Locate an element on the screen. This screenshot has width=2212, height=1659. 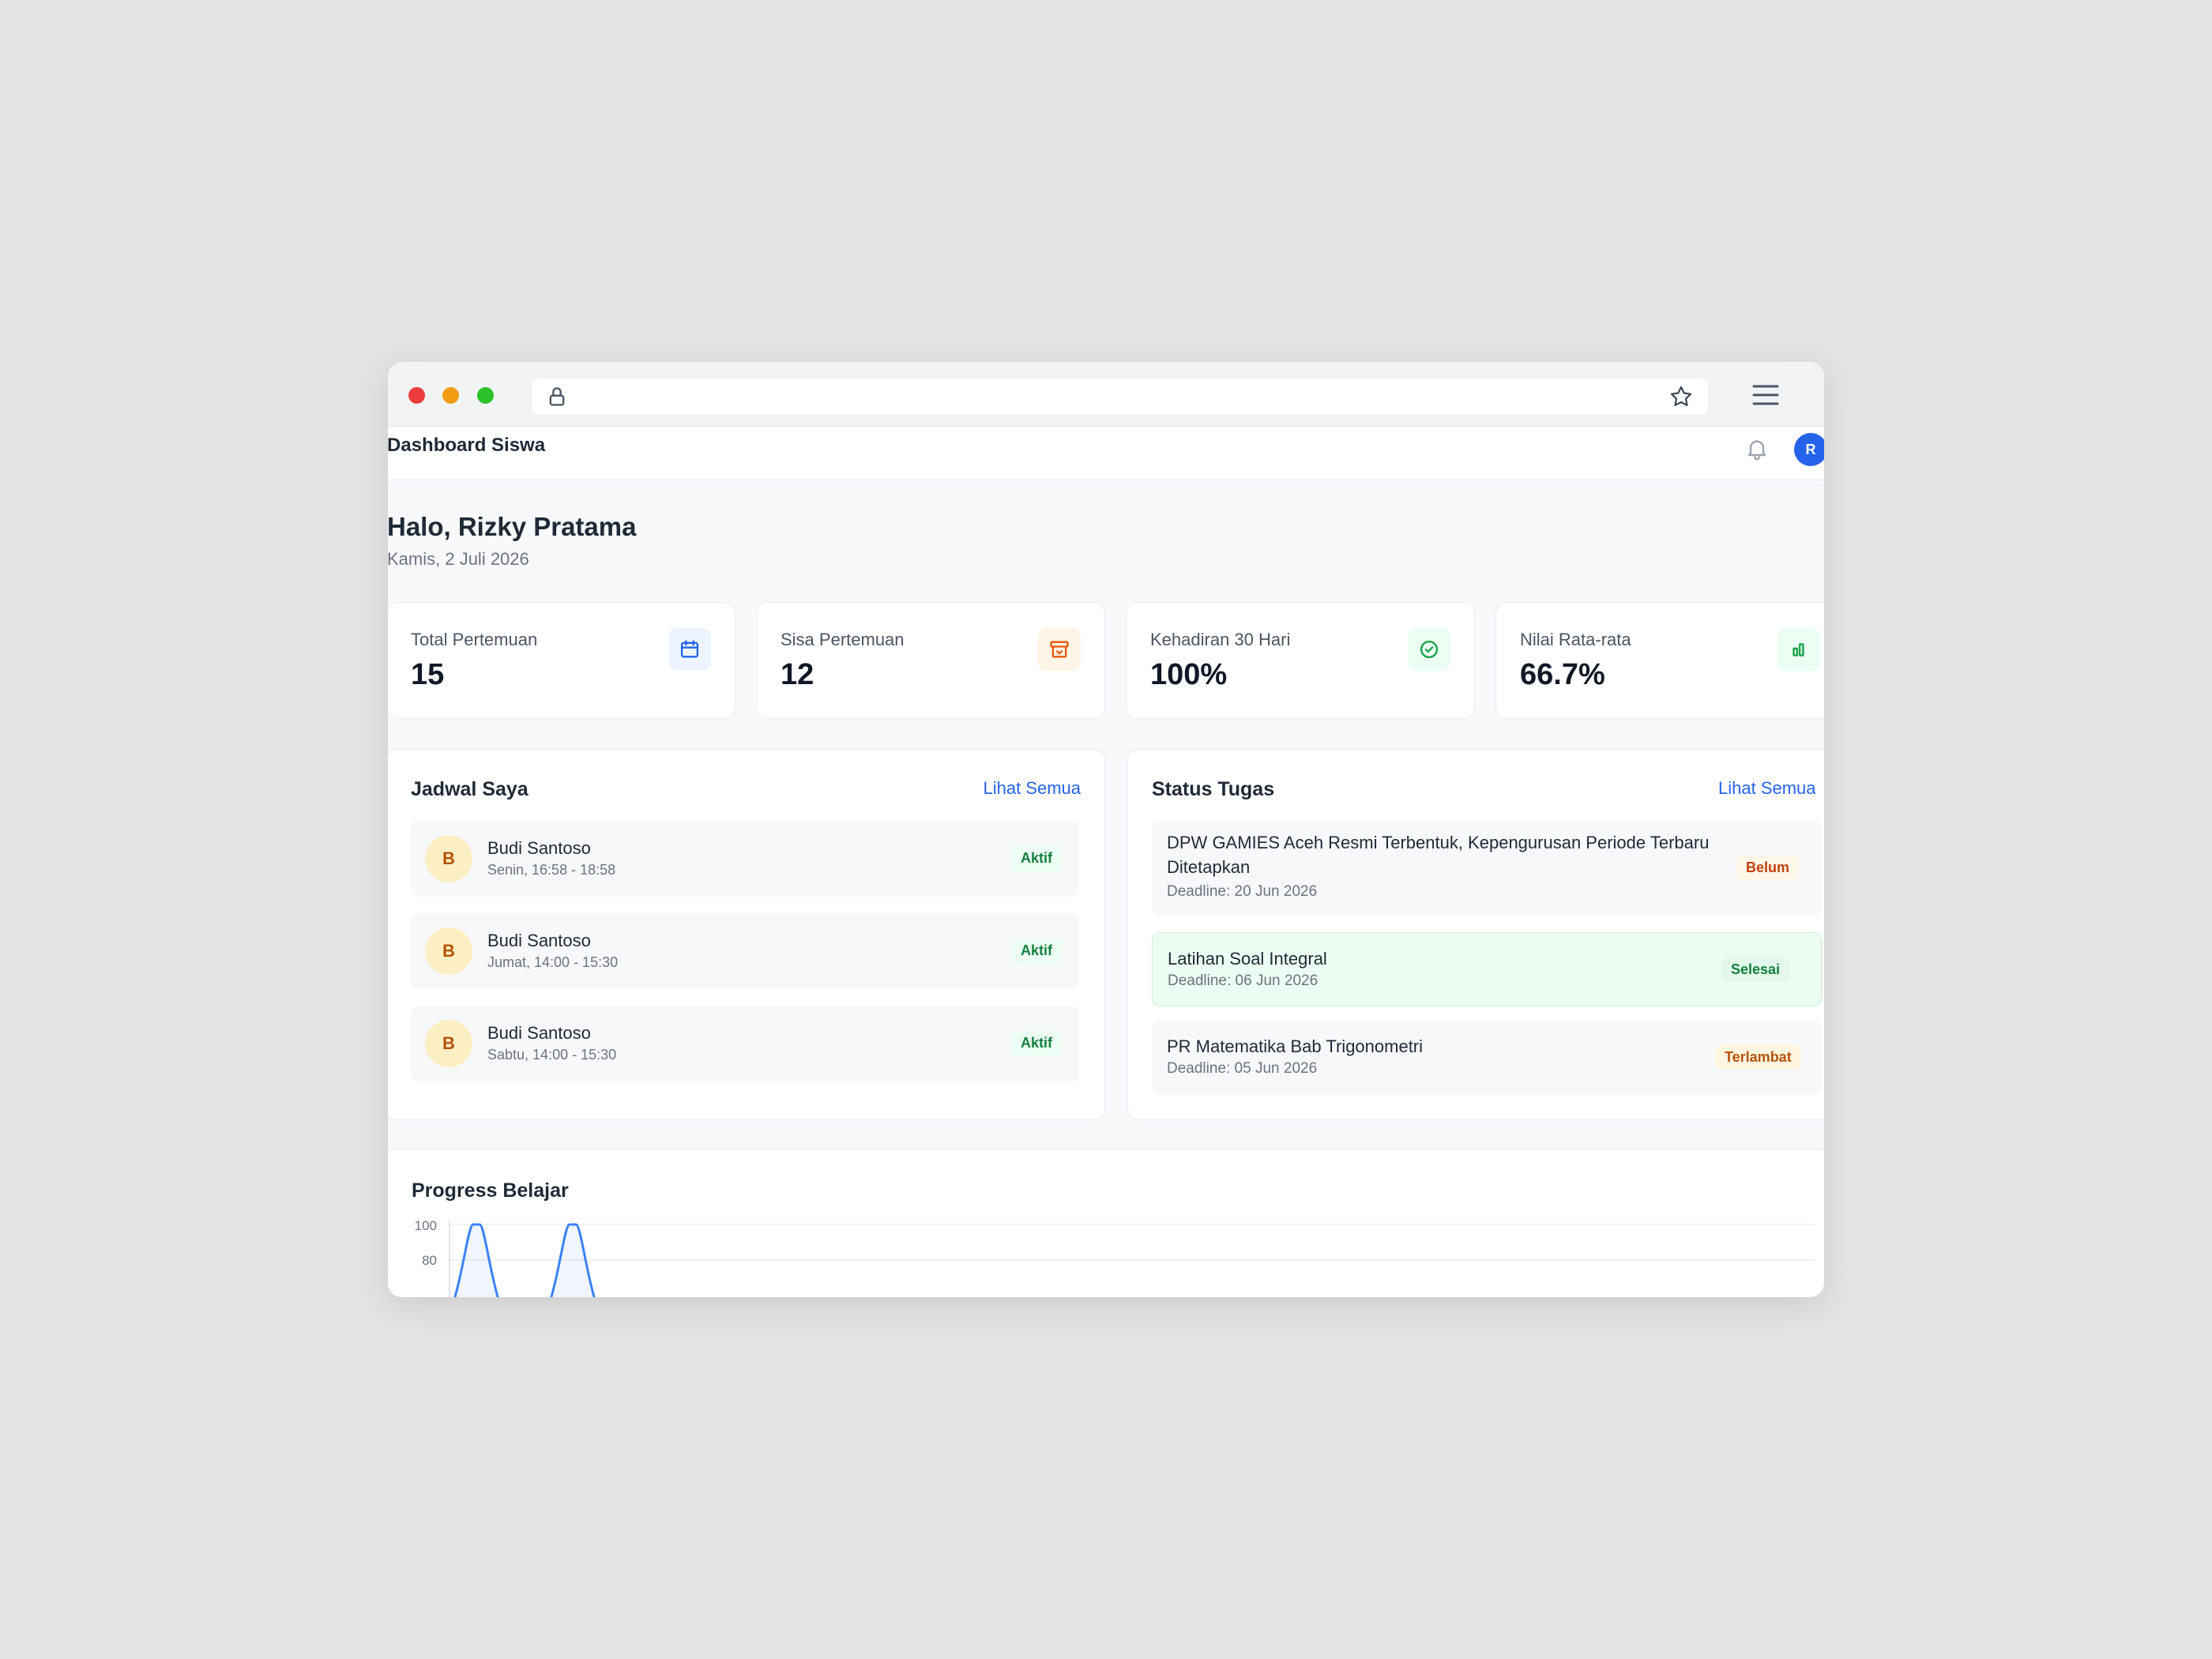
stat-value: 12 is located at coordinates (797, 674).